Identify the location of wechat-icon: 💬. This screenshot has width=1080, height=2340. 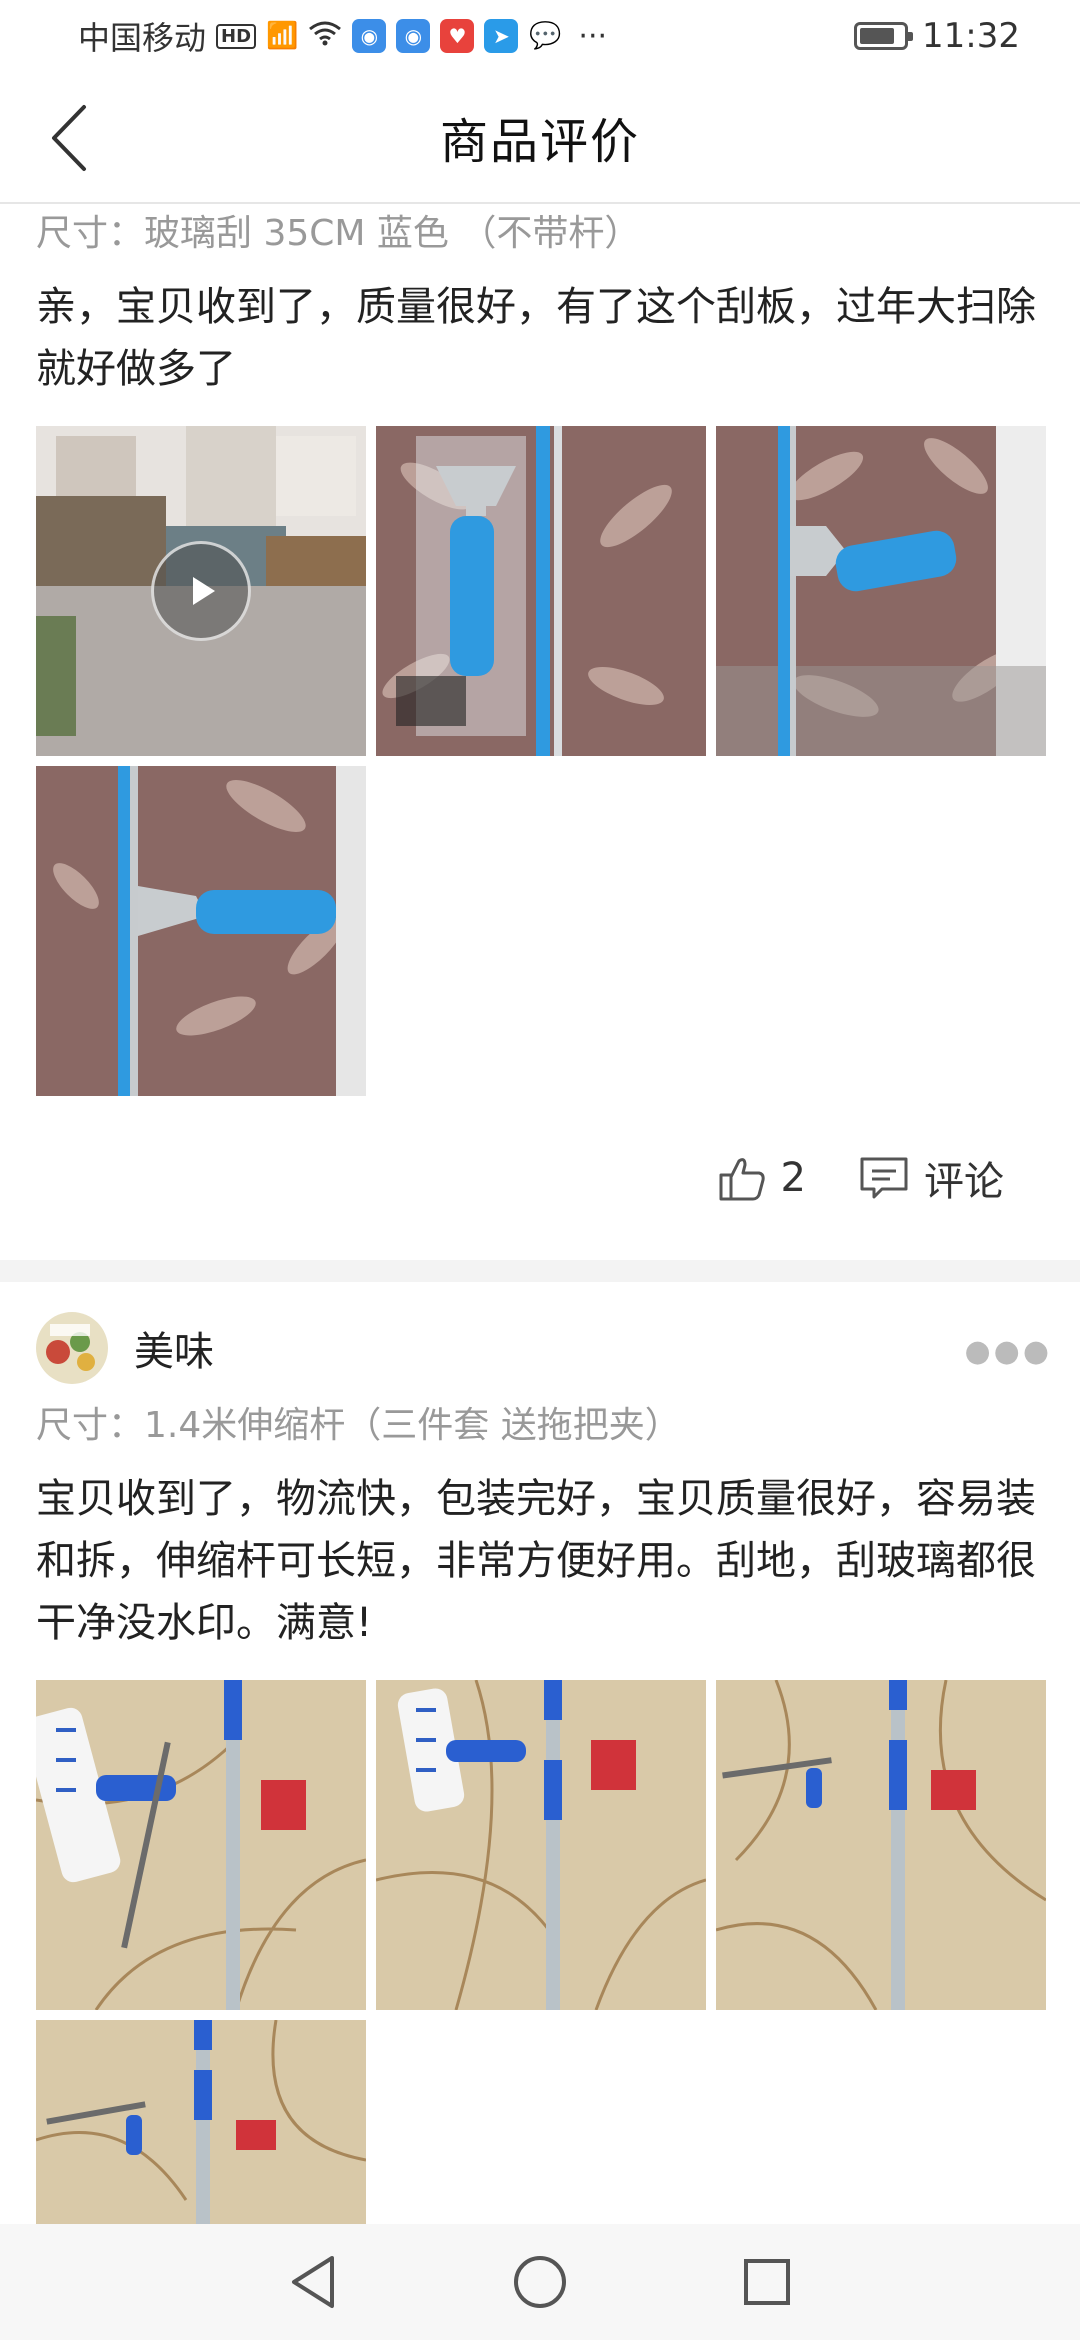
(545, 36).